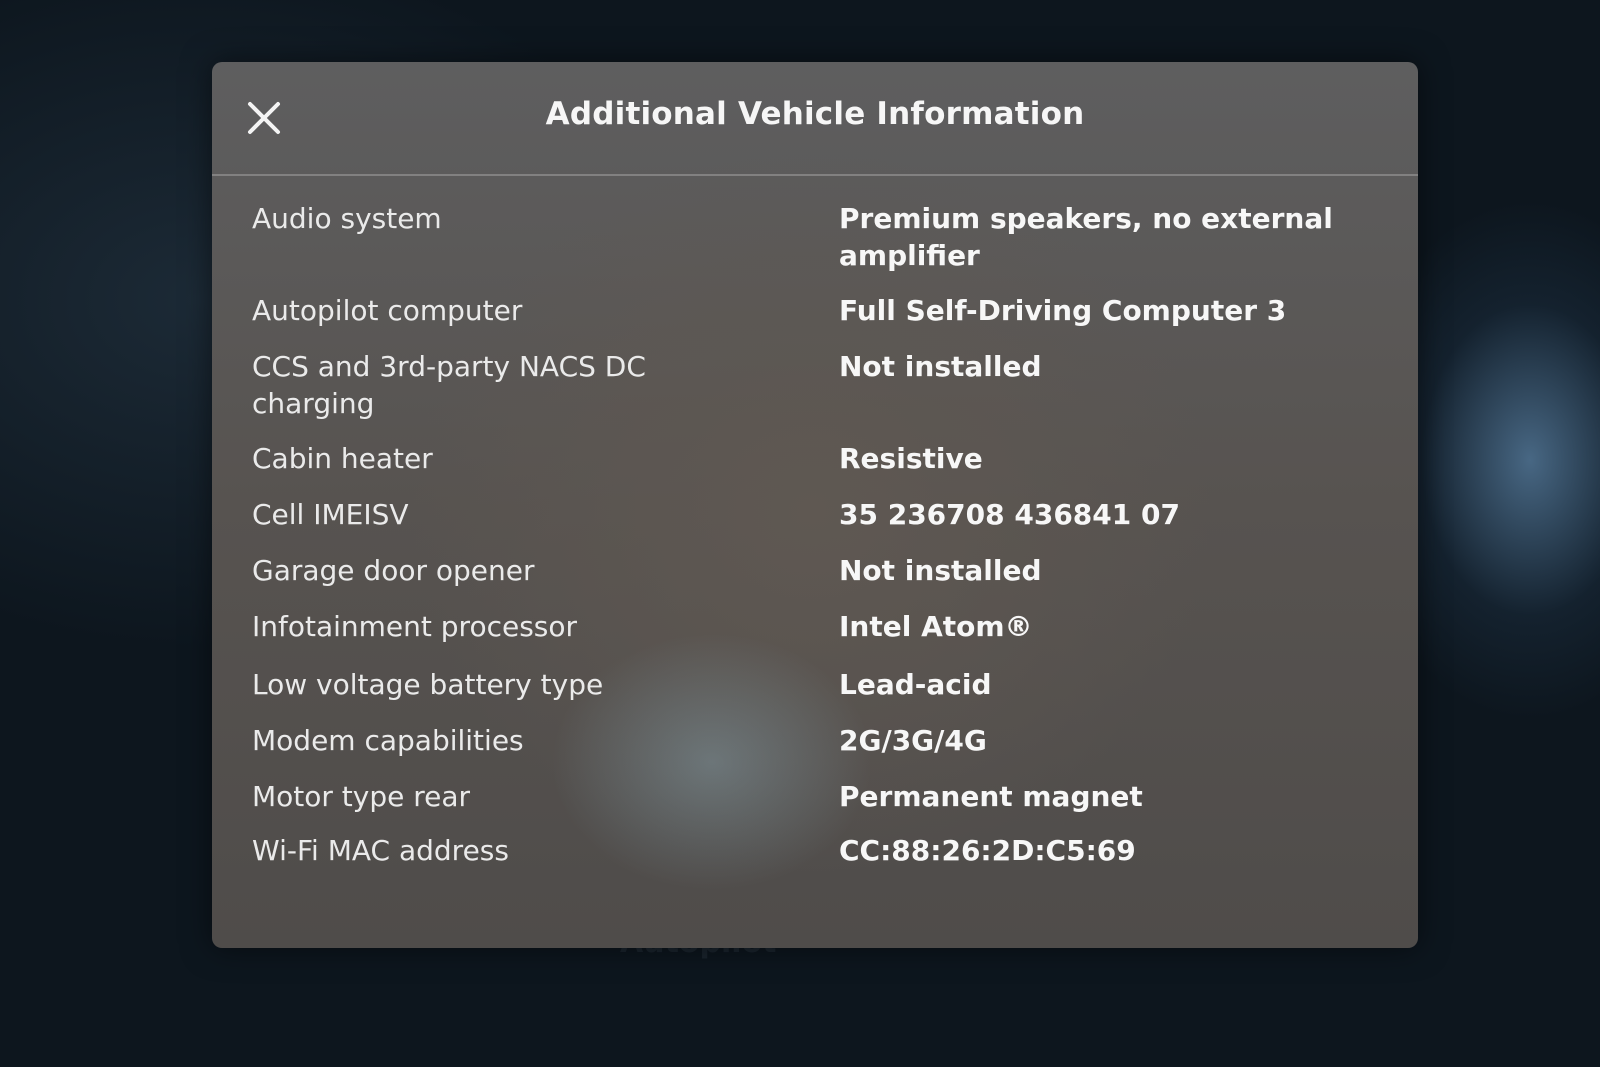 This screenshot has height=1067, width=1600. What do you see at coordinates (342, 458) in the screenshot?
I see `info-label: Cabin heater` at bounding box center [342, 458].